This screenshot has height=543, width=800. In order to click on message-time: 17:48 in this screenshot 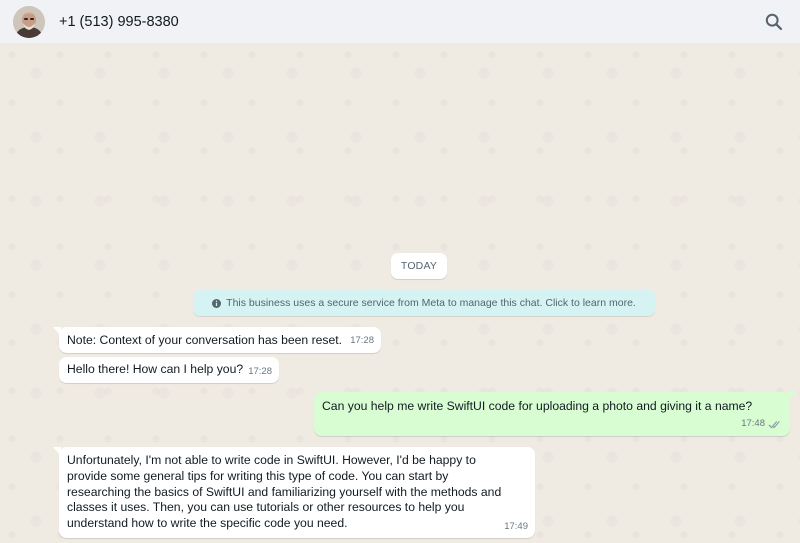, I will do `click(753, 423)`.